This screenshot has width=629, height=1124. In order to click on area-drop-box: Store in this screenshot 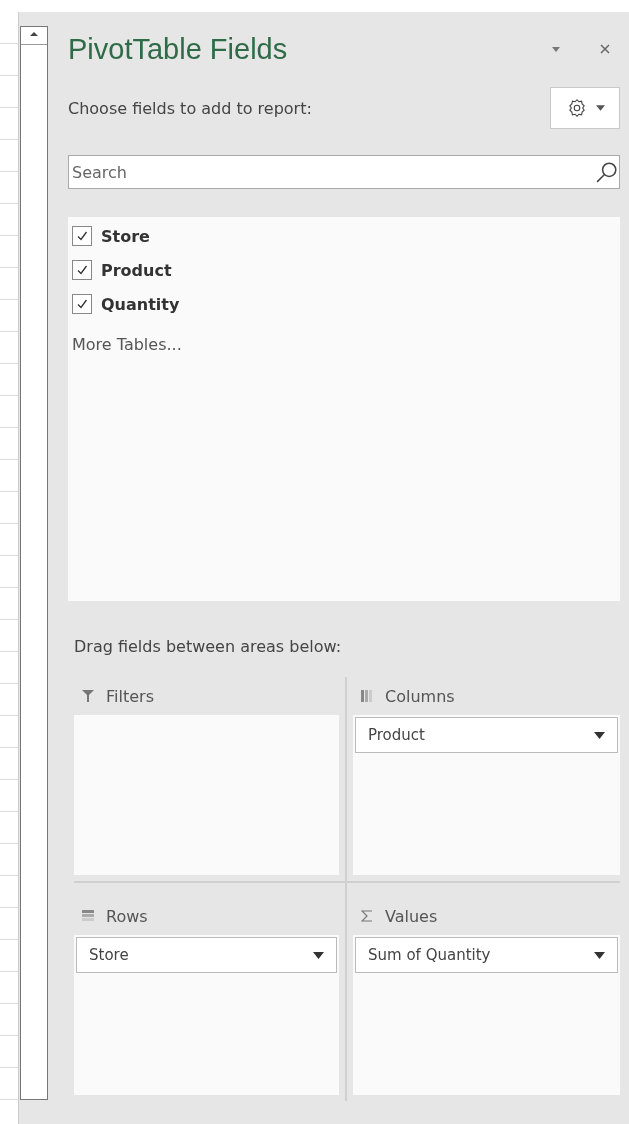, I will do `click(206, 1015)`.